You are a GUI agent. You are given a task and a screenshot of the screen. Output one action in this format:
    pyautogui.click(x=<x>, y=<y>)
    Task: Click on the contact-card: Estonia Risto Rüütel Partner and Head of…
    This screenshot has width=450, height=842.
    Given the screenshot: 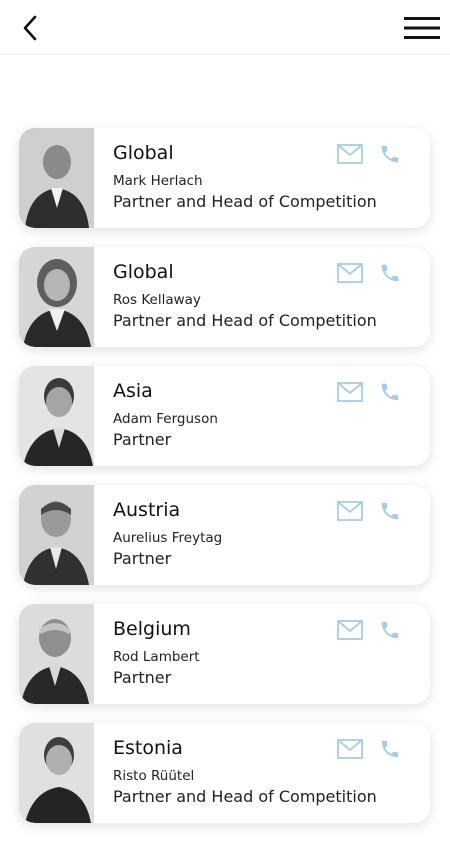 What is the action you would take?
    pyautogui.click(x=224, y=773)
    